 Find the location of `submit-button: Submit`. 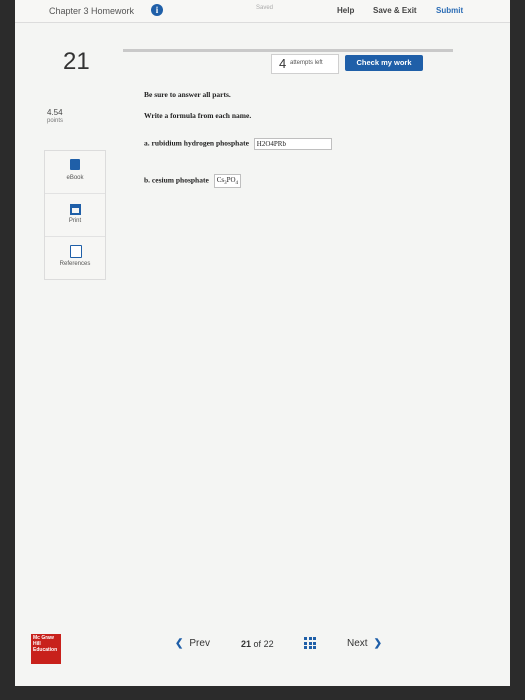

submit-button: Submit is located at coordinates (449, 10).